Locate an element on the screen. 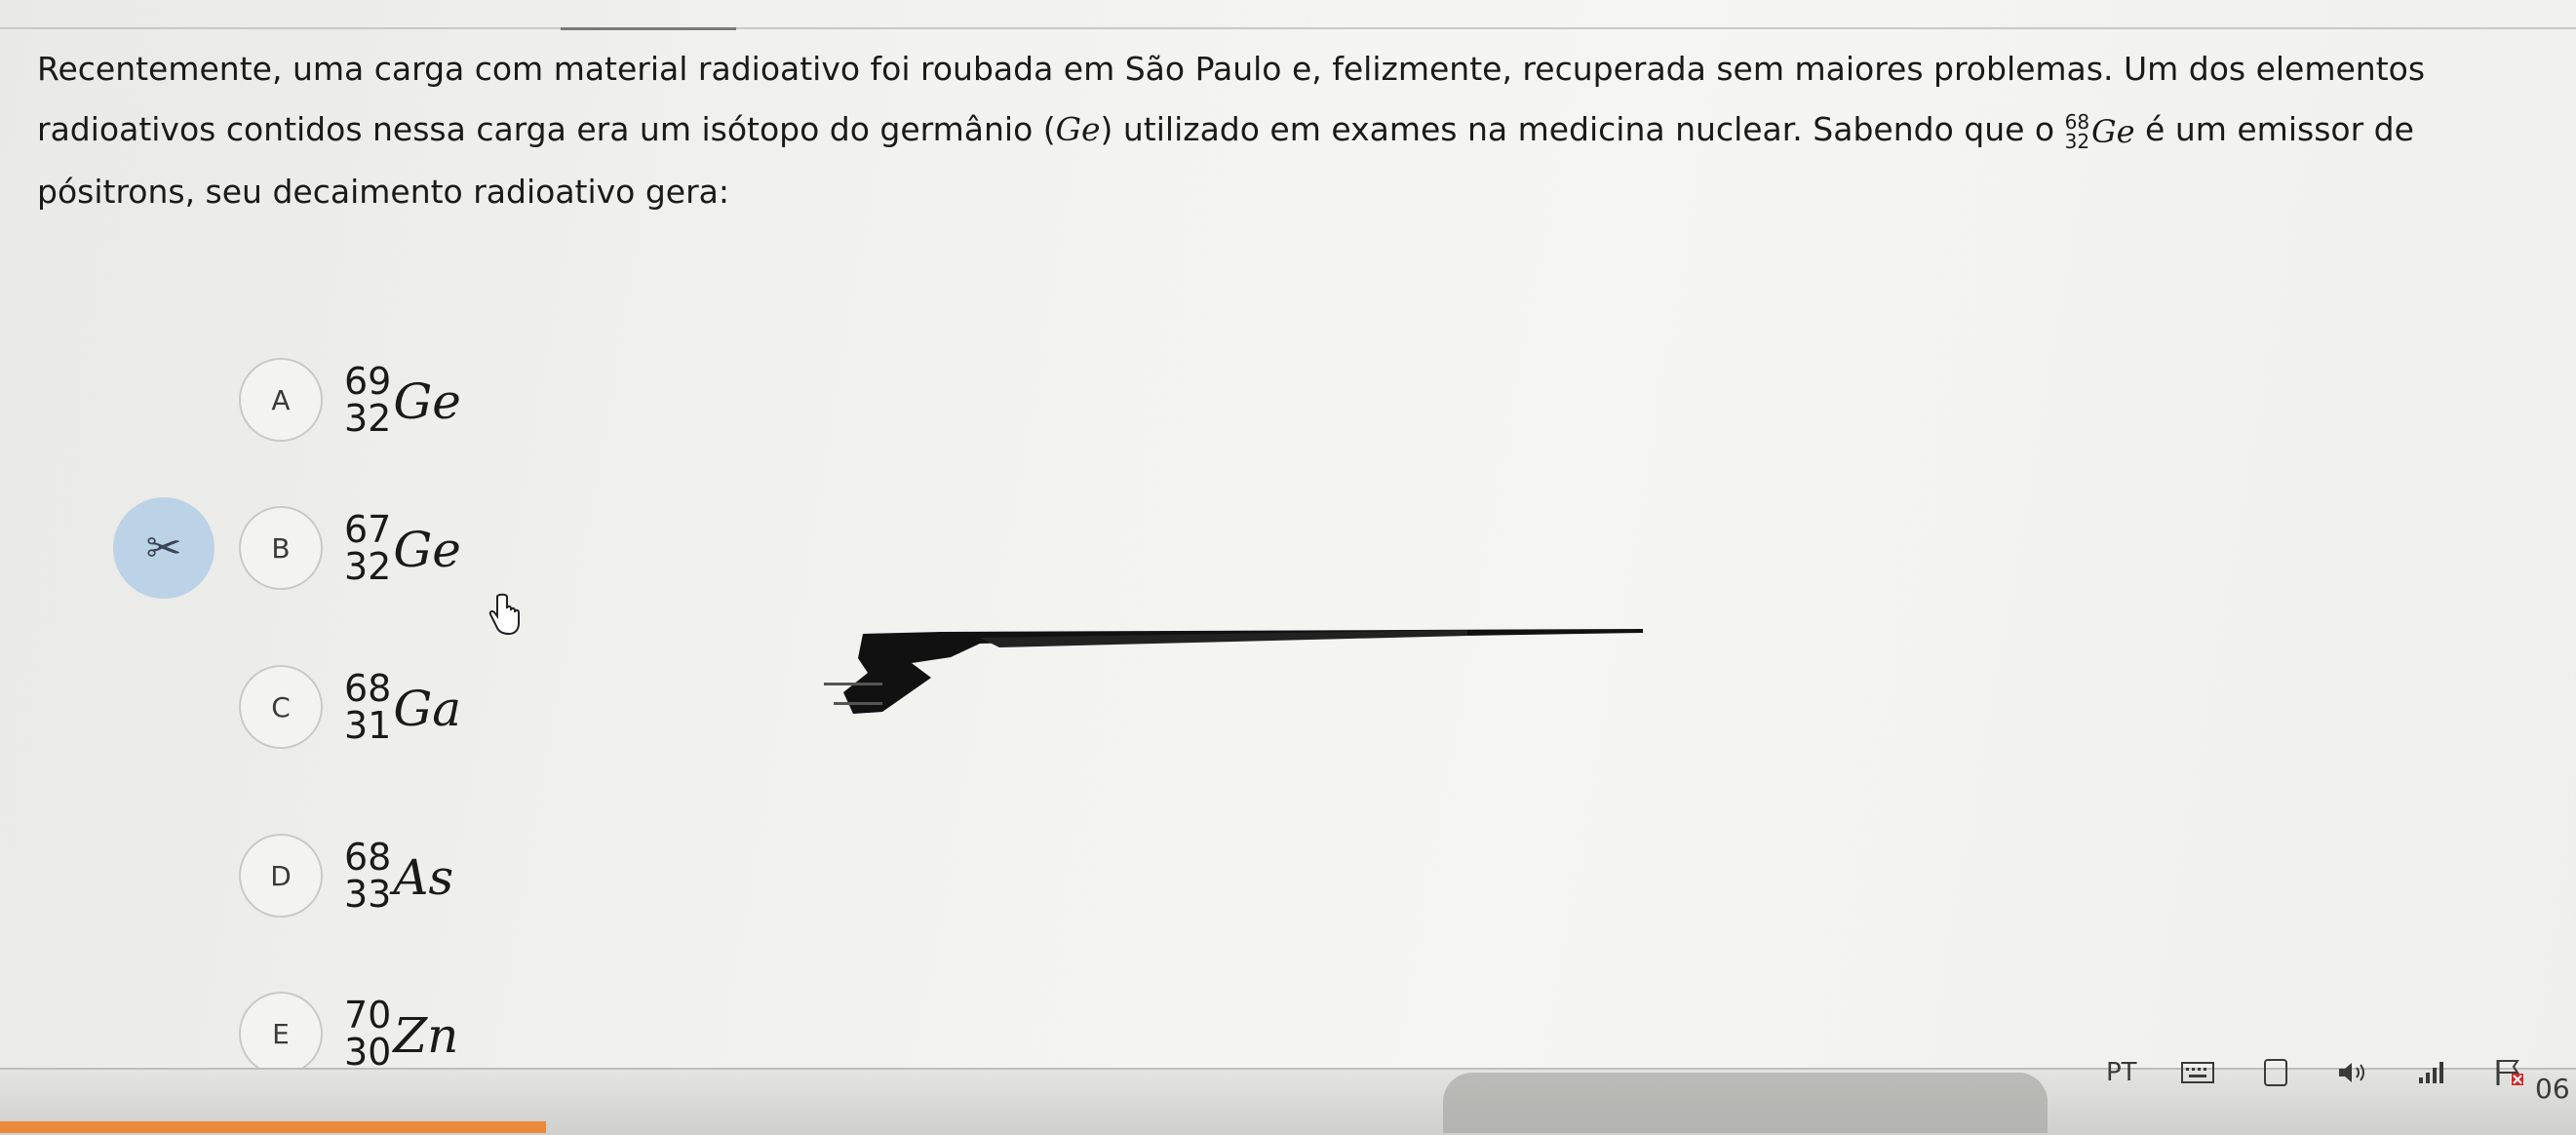 The width and height of the screenshot is (2576, 1135). eliminate-option-button: ✂ is located at coordinates (164, 548).